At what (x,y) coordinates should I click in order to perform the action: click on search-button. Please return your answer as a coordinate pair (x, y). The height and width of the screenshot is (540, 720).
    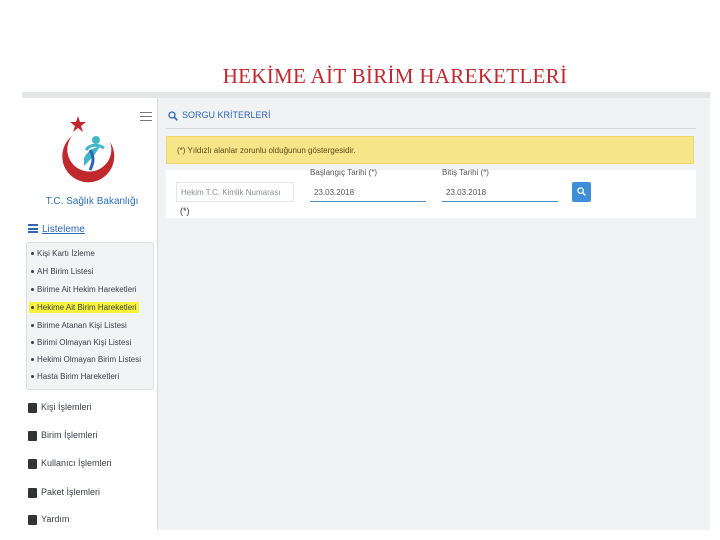
    Looking at the image, I should click on (581, 192).